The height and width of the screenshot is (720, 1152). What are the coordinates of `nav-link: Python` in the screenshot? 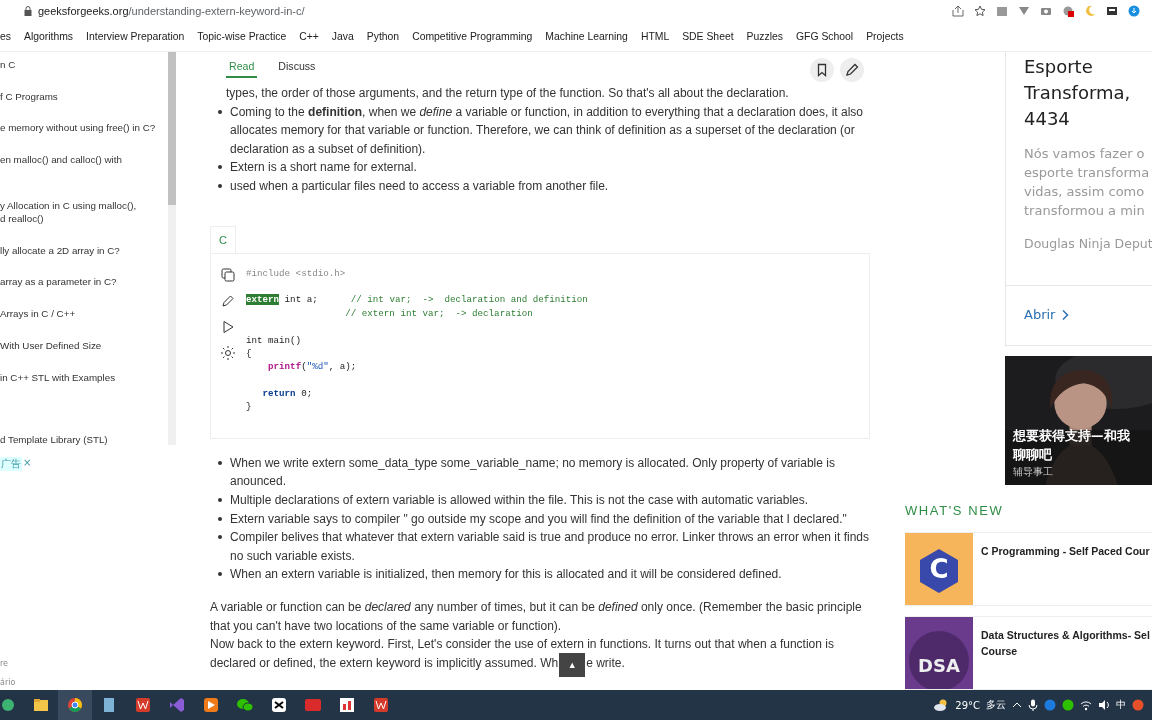 It's located at (383, 36).